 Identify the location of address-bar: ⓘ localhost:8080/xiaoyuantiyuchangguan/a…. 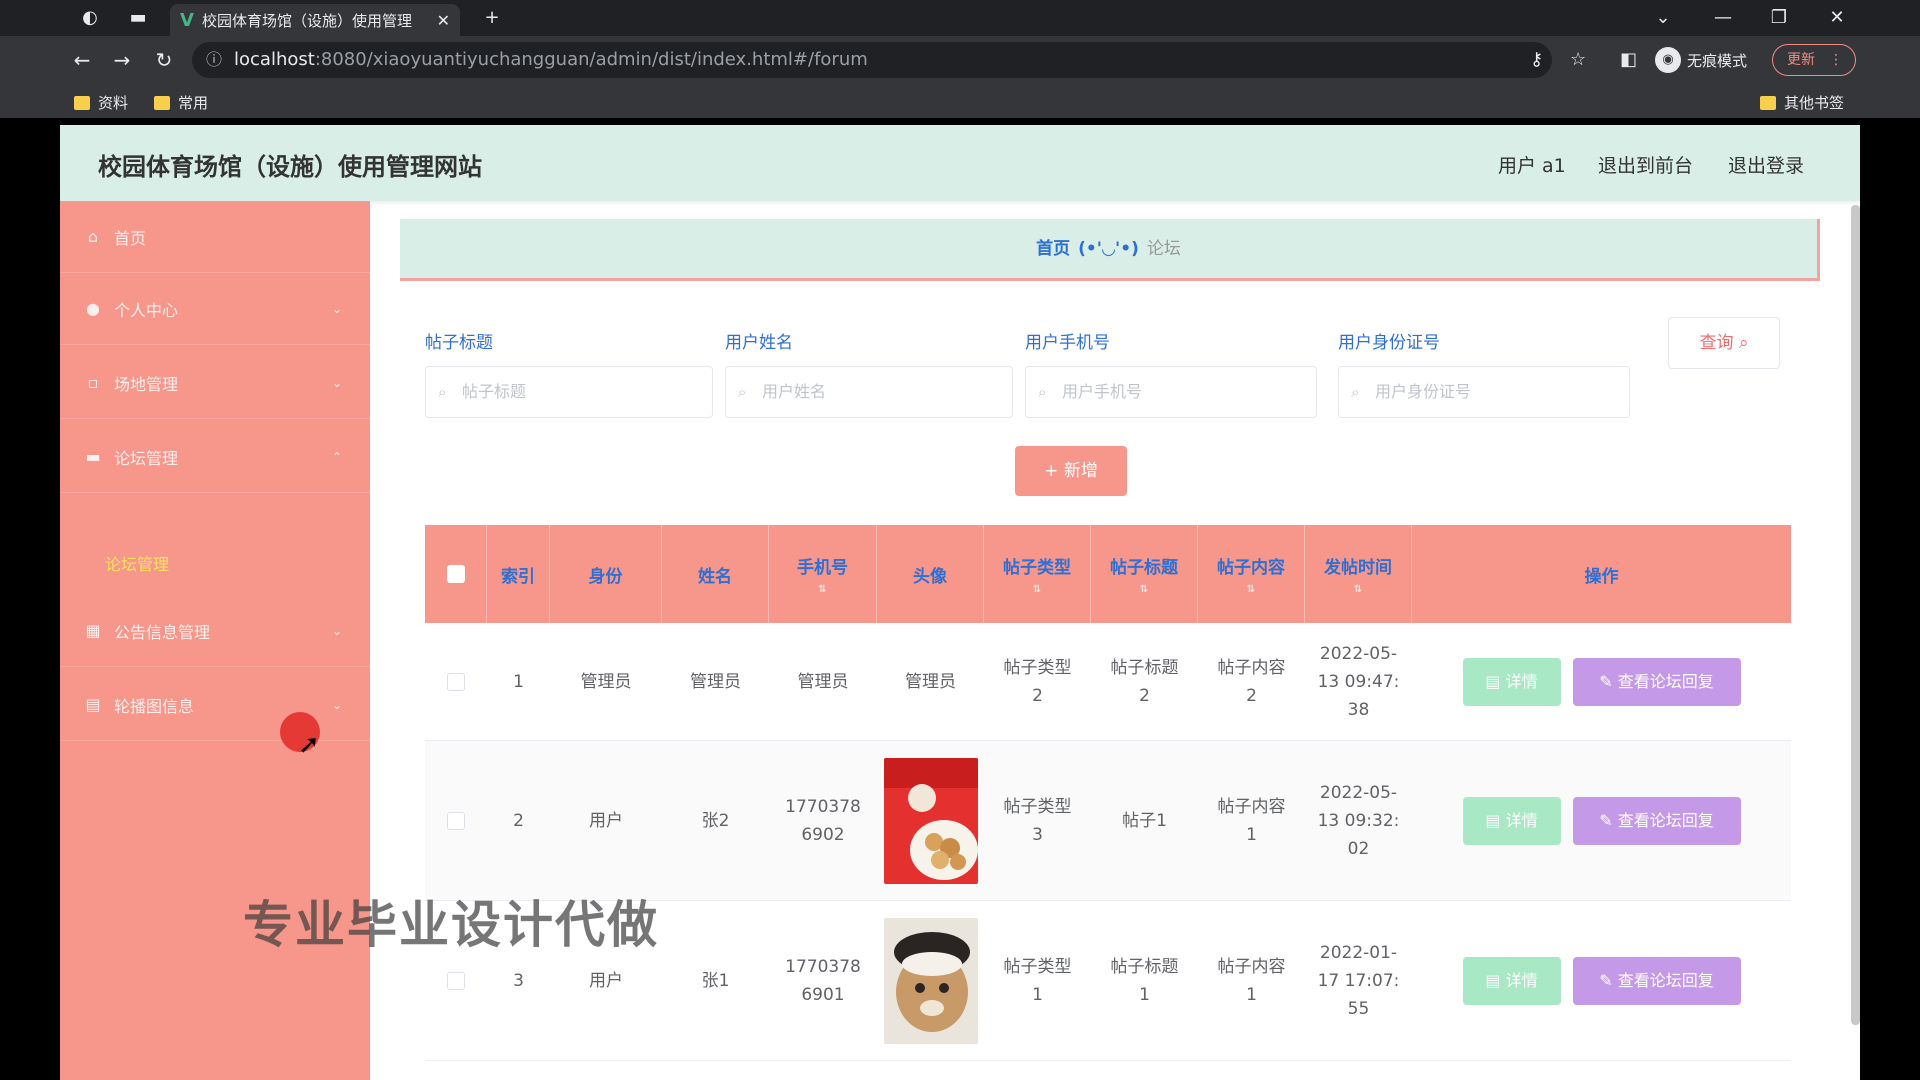
(872, 60).